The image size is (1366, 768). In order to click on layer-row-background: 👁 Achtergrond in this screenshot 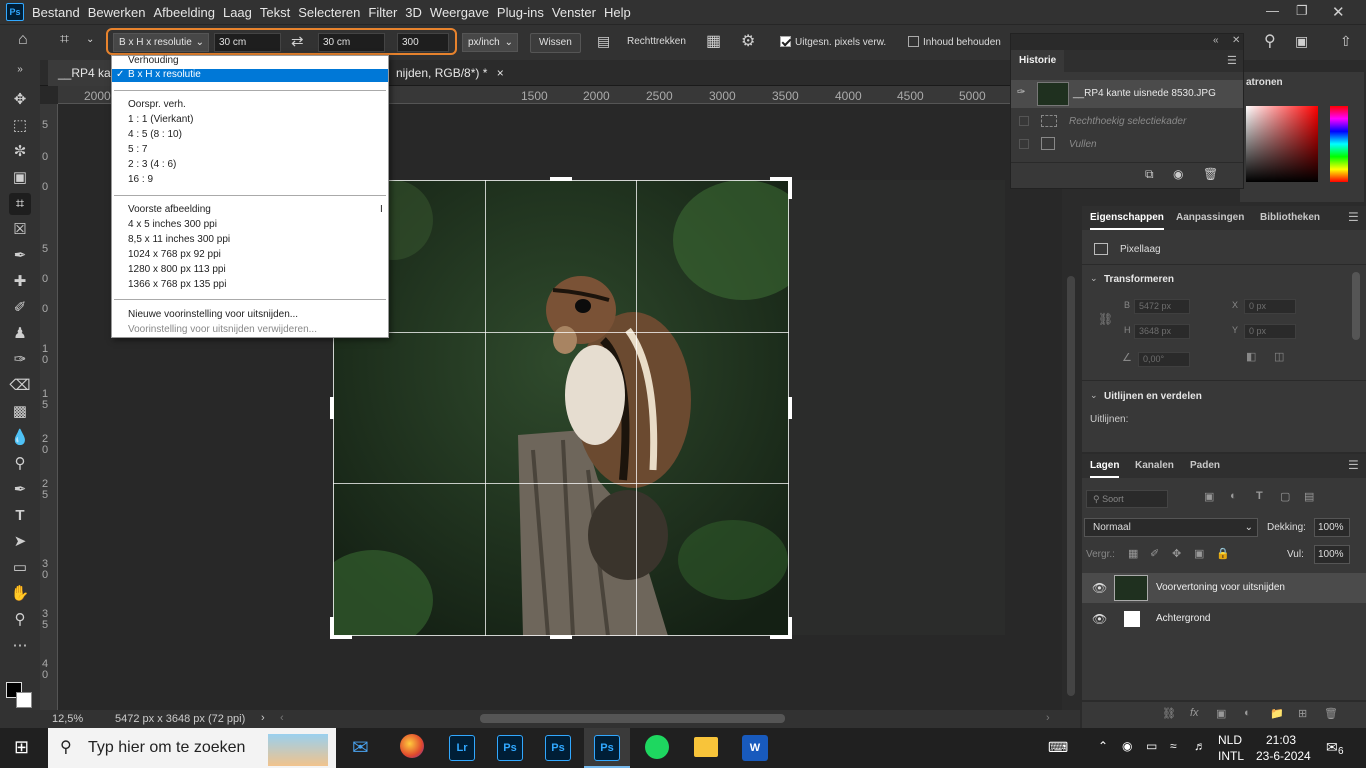, I will do `click(1224, 619)`.